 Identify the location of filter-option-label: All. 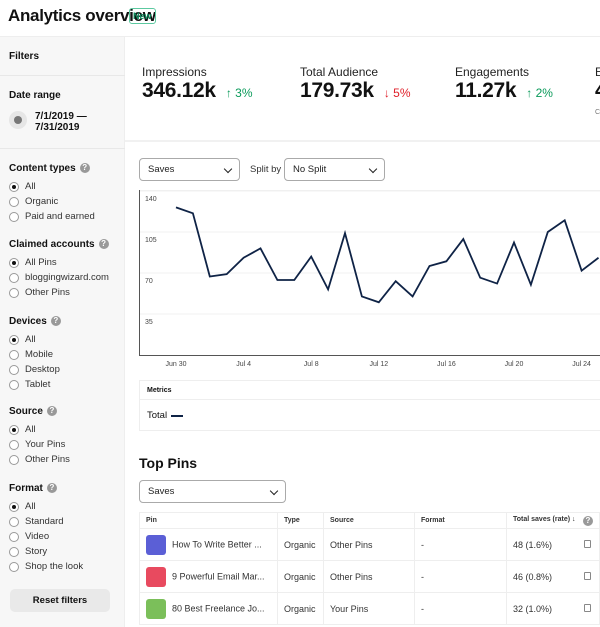
(30, 186).